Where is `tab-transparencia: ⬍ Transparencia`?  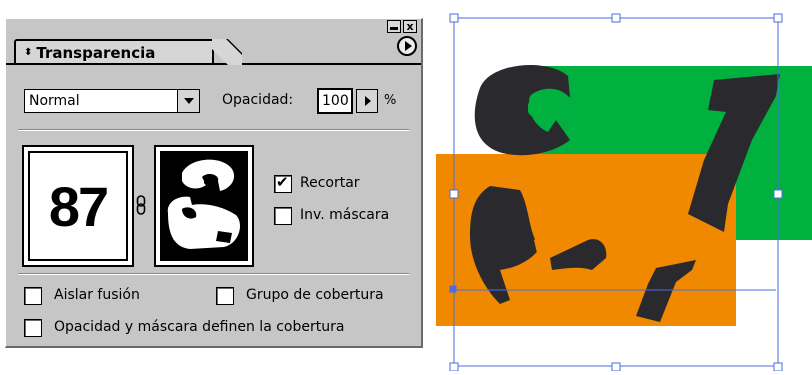 tab-transparencia: ⬍ Transparencia is located at coordinates (114, 51).